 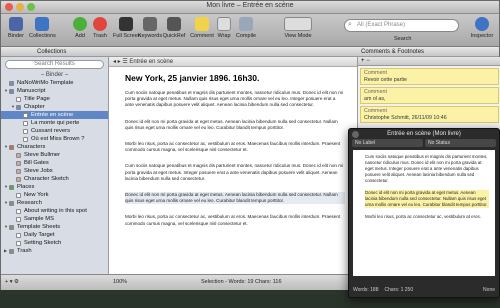 What do you see at coordinates (401, 25) in the screenshot?
I see `search-input: All (Exact Phrase)` at bounding box center [401, 25].